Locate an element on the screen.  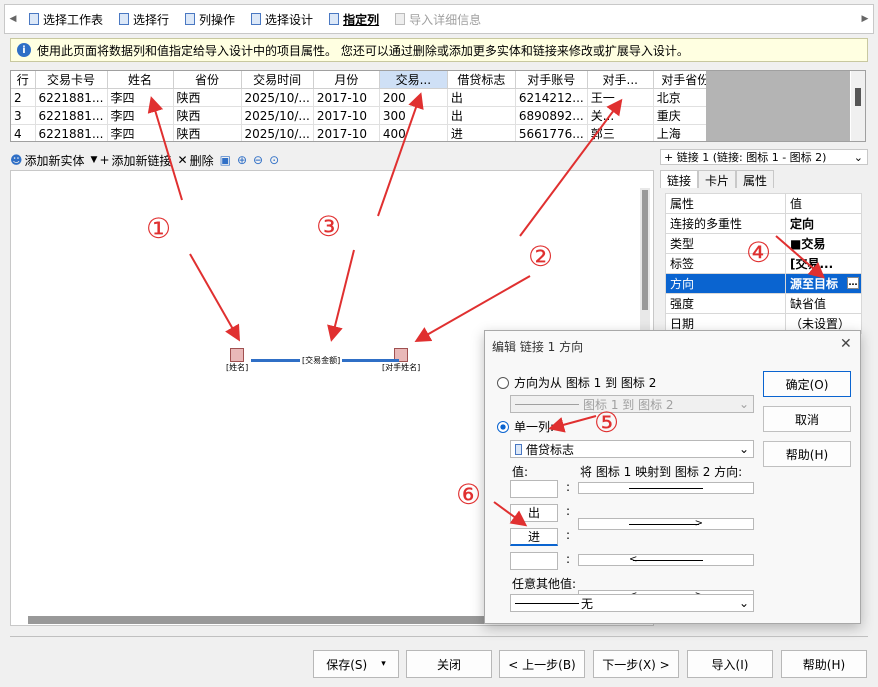
annotation-marker-5: ⑤ is located at coordinates (607, 422).